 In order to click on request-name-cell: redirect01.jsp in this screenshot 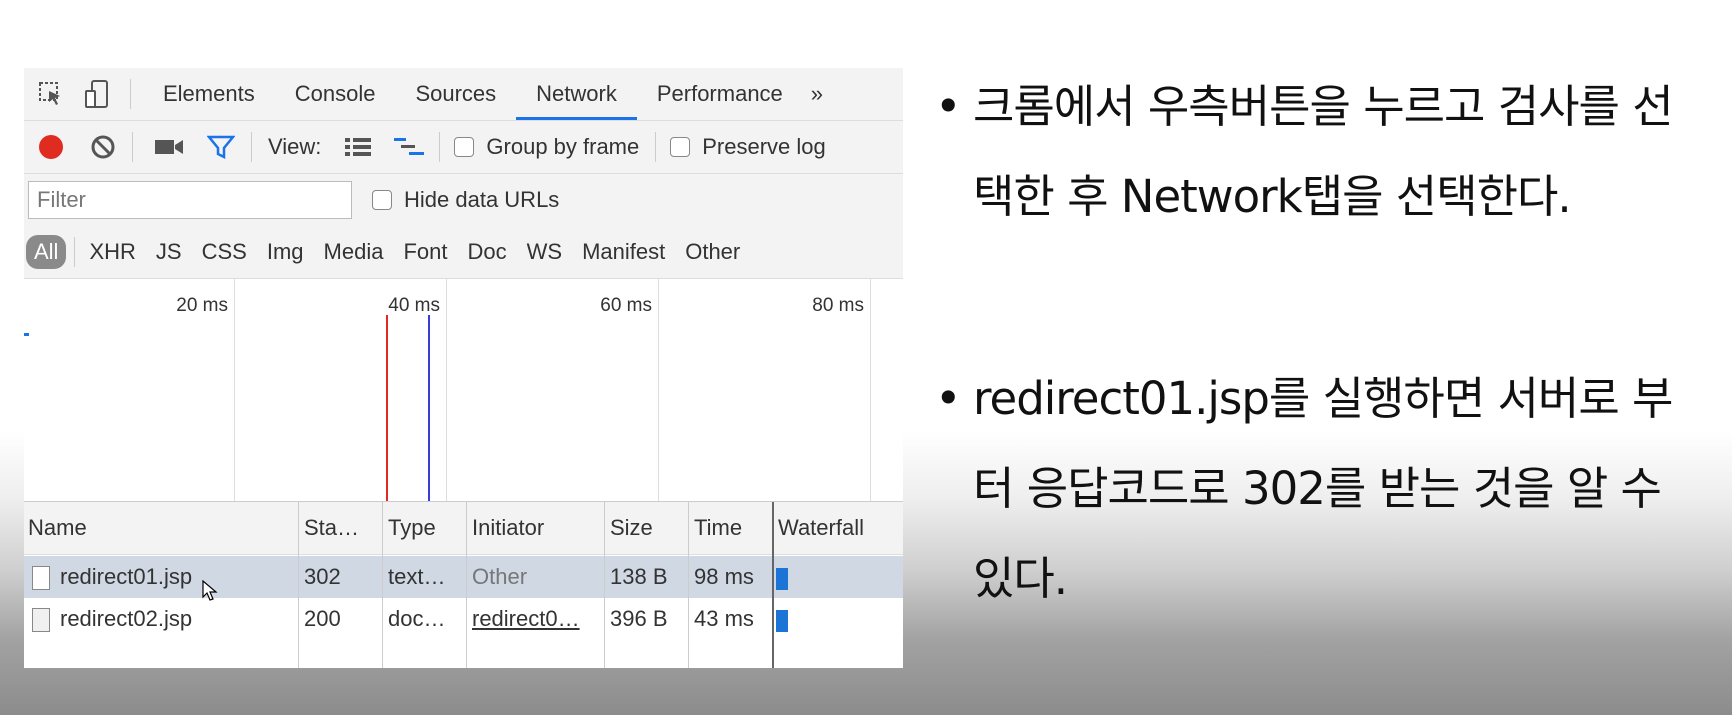, I will do `click(161, 577)`.